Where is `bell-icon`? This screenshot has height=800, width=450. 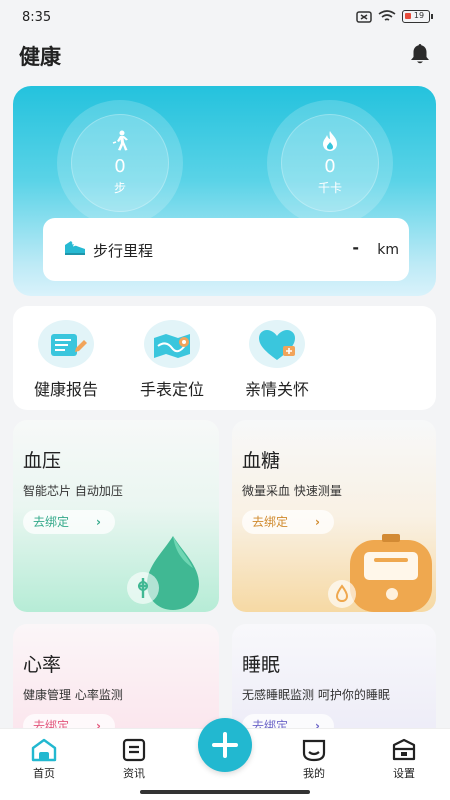 bell-icon is located at coordinates (420, 54).